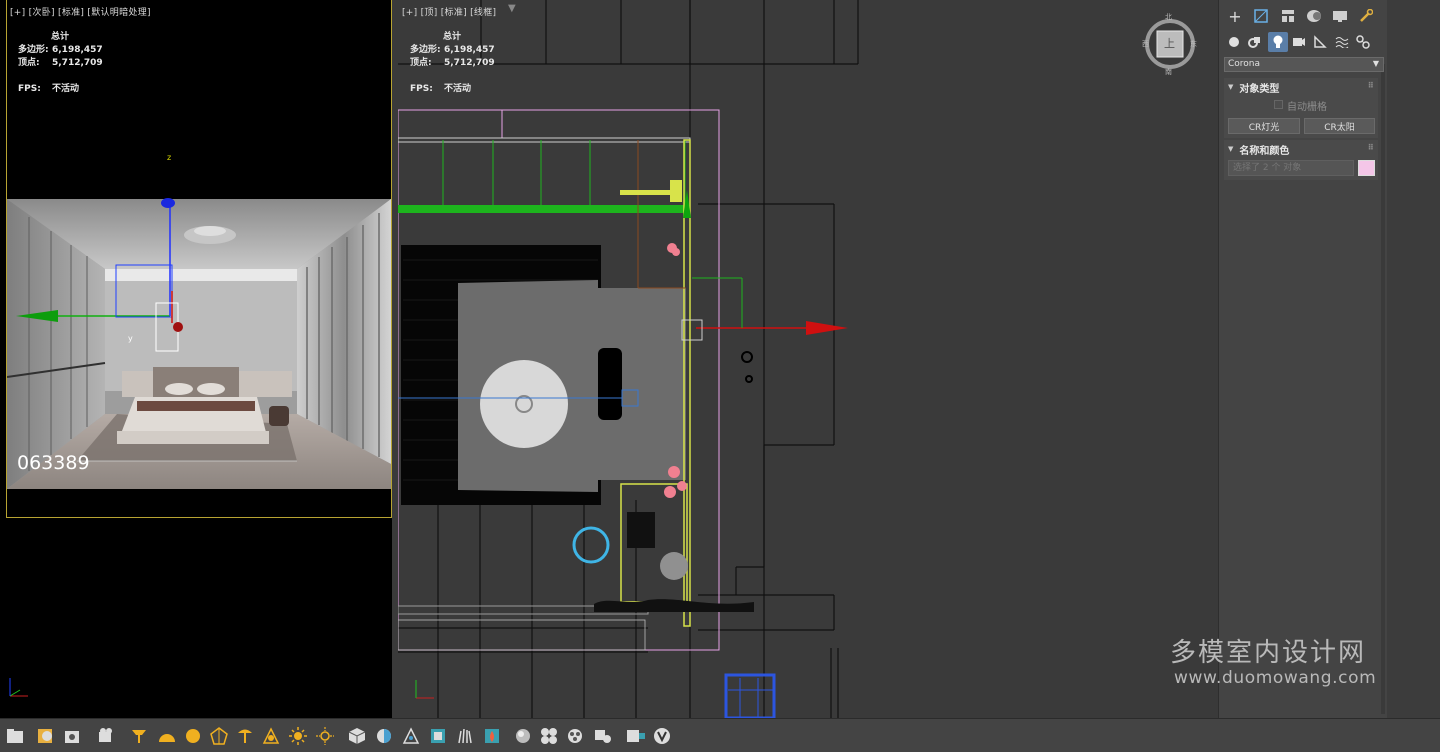  Describe the element at coordinates (139, 736) in the screenshot. I see `spot-light-icon` at that location.